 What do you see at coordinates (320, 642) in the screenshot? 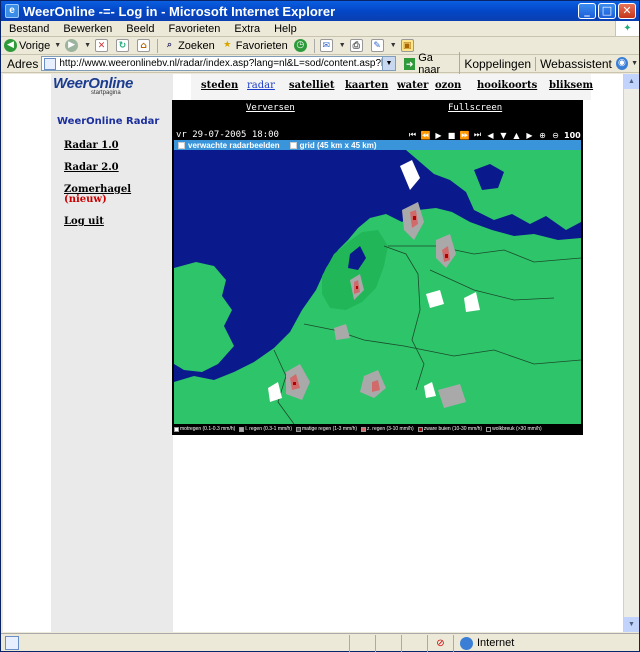
I see `status-bar: ⊘ Internet` at bounding box center [320, 642].